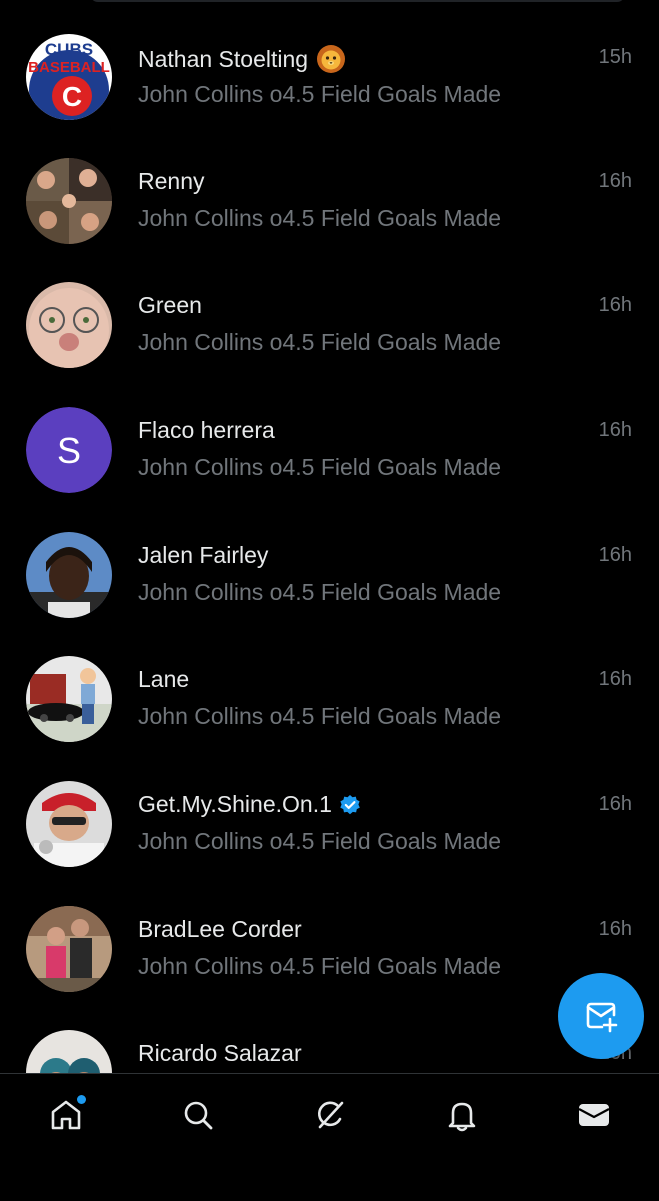  I want to click on sender-name: Green, so click(170, 305).